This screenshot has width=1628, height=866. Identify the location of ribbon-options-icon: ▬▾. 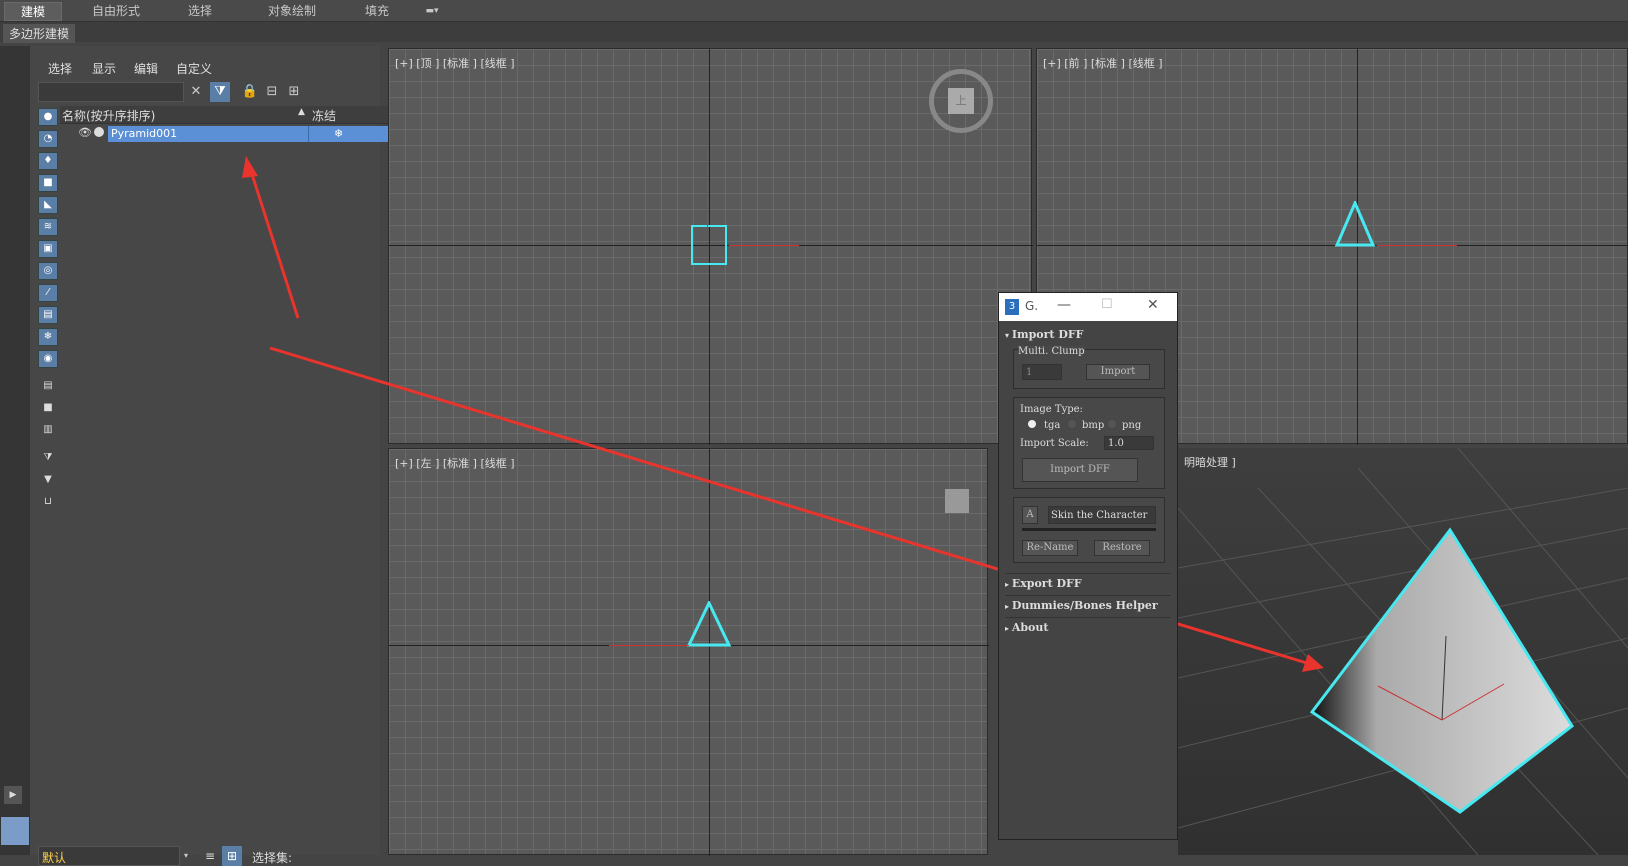
(432, 11).